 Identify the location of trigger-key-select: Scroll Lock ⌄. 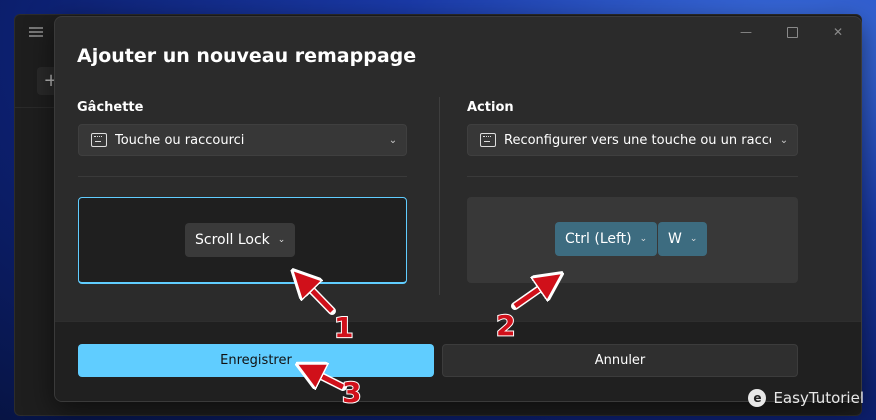
(240, 240).